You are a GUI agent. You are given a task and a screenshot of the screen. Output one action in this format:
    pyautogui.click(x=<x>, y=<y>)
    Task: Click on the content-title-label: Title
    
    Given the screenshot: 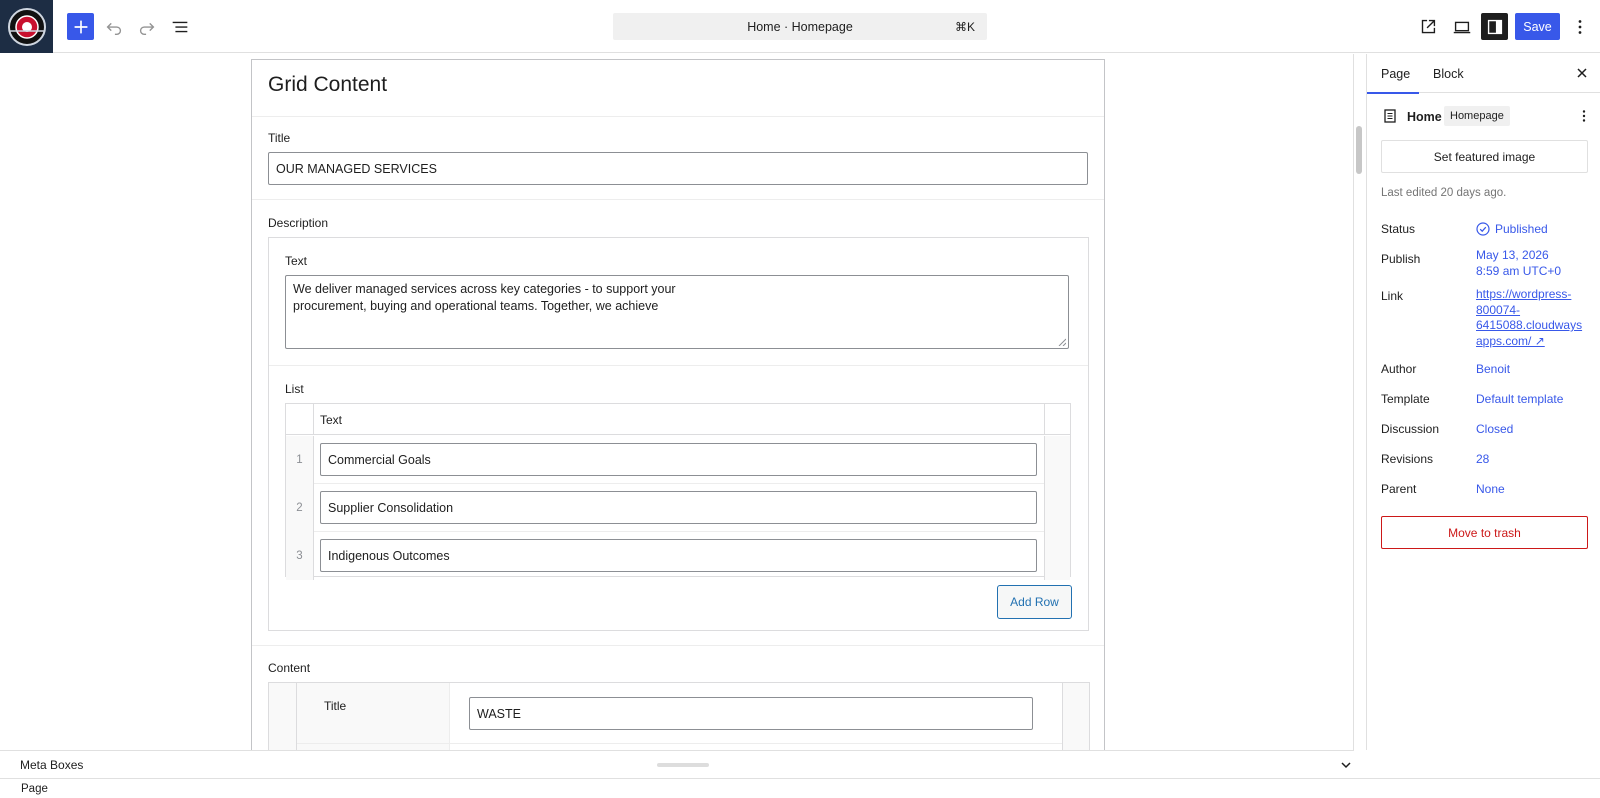 What is the action you would take?
    pyautogui.click(x=335, y=706)
    